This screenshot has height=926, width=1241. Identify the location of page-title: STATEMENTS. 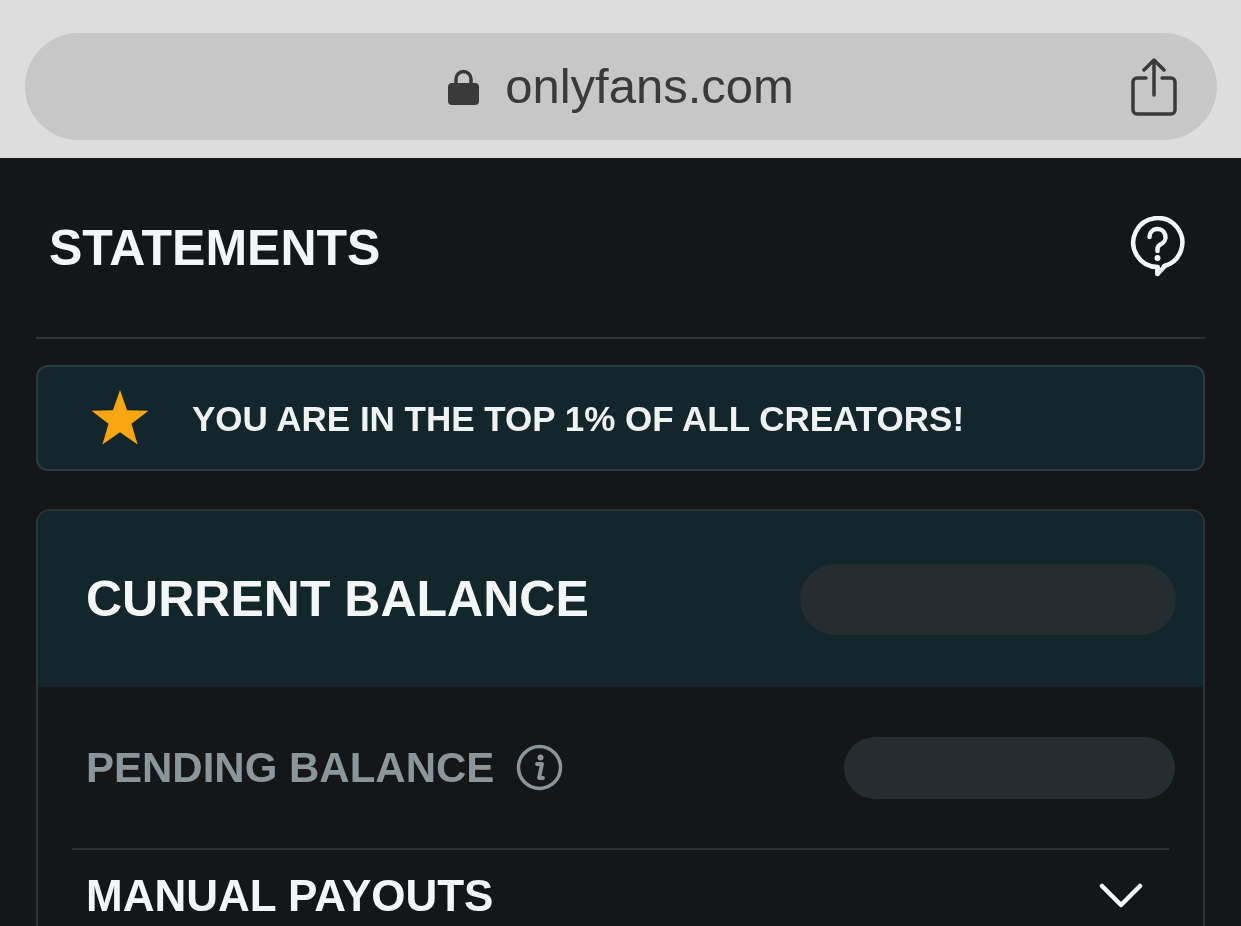
(215, 247).